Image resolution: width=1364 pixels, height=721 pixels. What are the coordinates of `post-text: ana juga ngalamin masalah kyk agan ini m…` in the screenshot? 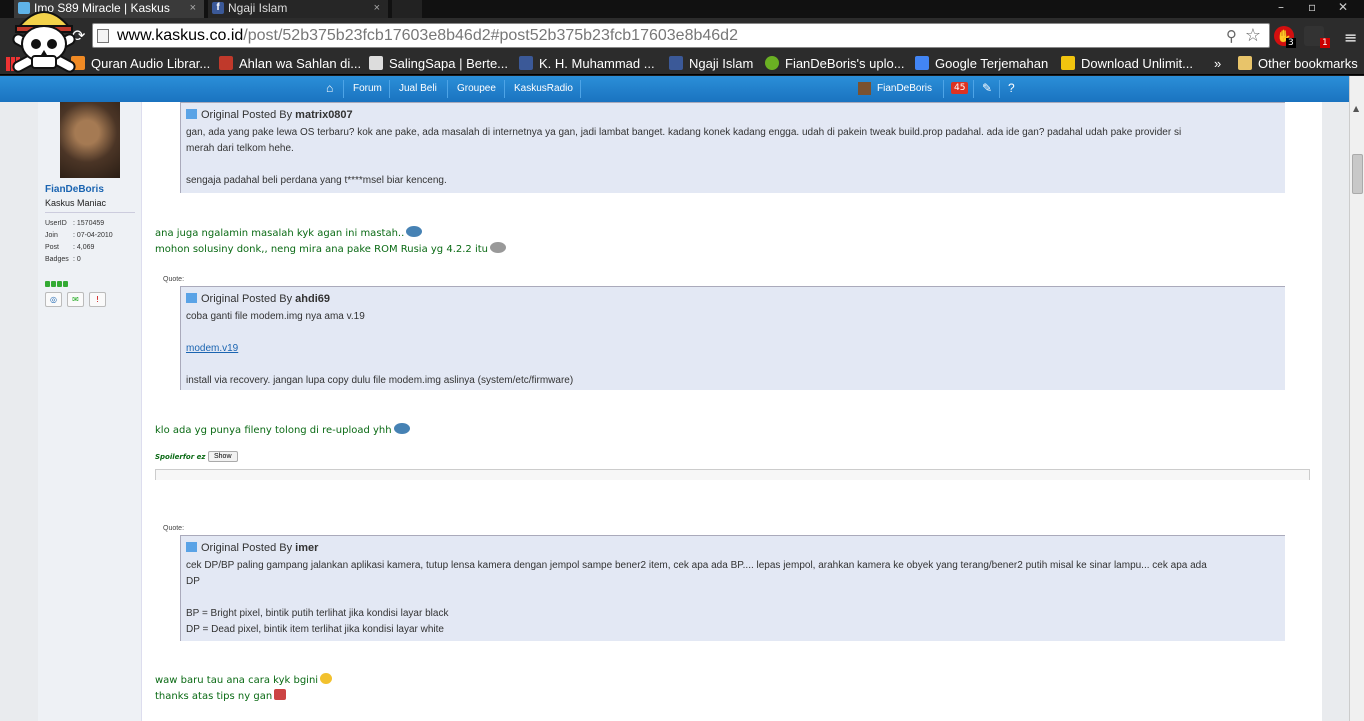 It's located at (289, 234).